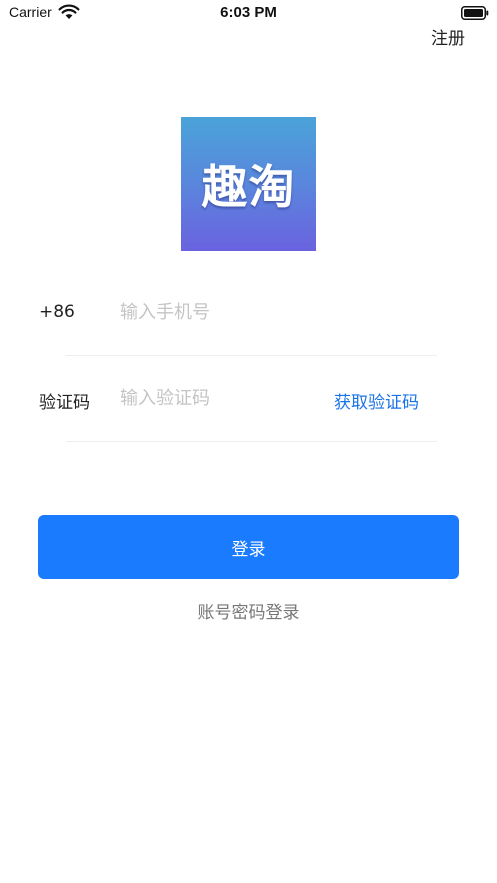 The width and height of the screenshot is (497, 883). I want to click on phone-row: +86, so click(248, 313).